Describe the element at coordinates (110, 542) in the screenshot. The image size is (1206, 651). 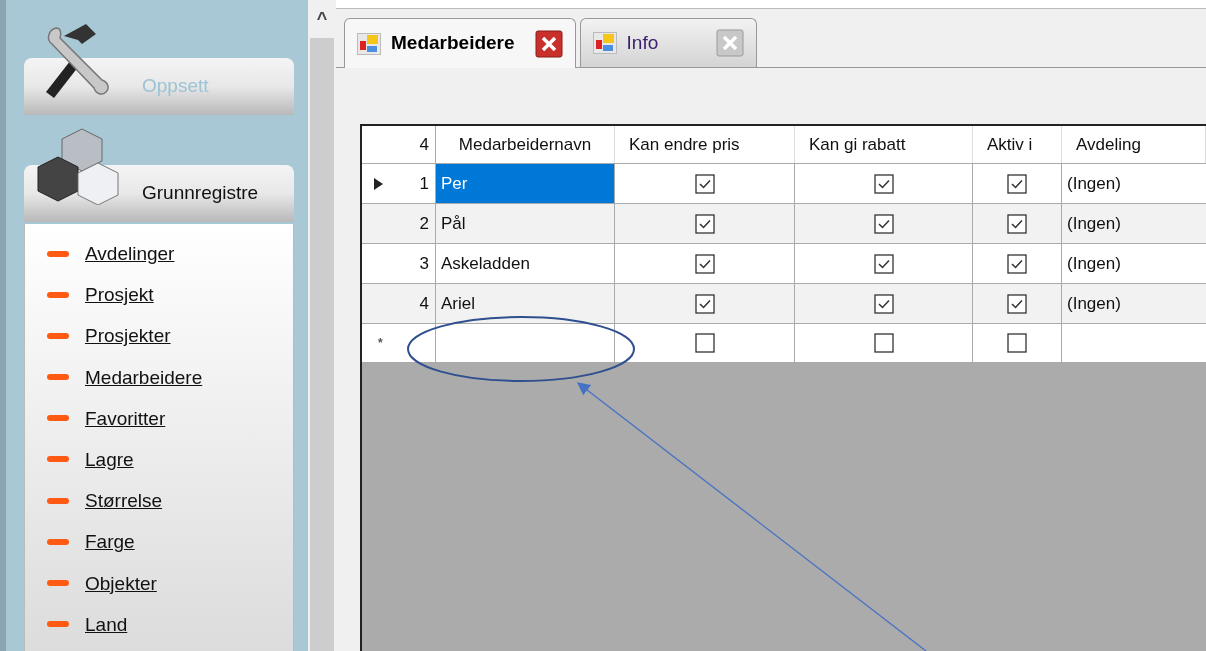
I see `sidebar-link: Farge` at that location.